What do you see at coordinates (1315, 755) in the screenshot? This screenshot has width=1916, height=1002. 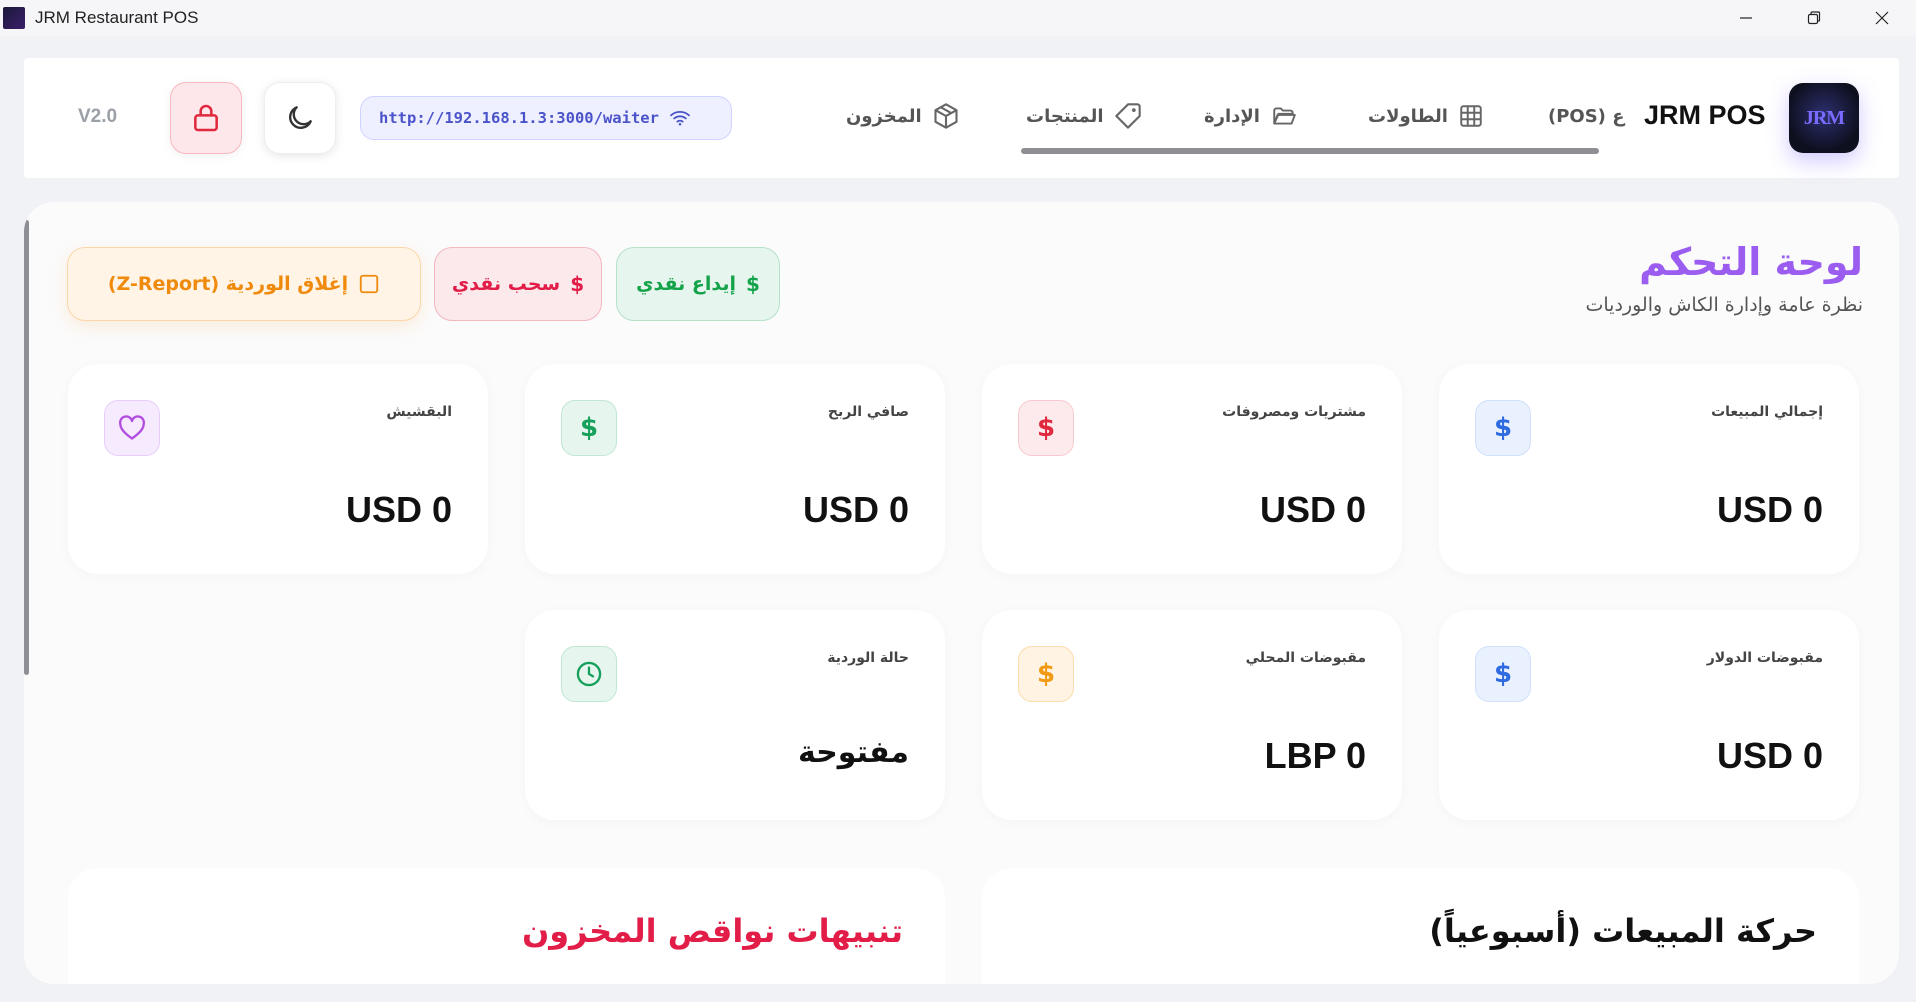 I see `card-value: LBP 0` at bounding box center [1315, 755].